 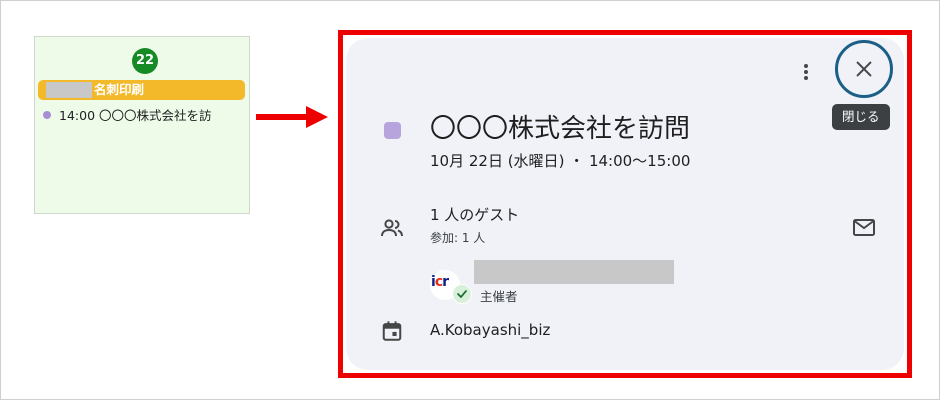 I want to click on accepted-badge, so click(x=462, y=294).